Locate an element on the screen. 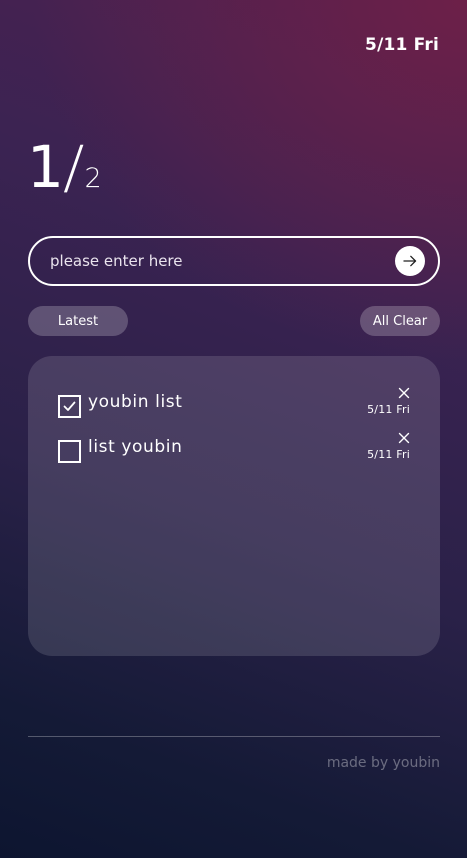 The image size is (467, 858). todo-checkbox-checked is located at coordinates (69, 406).